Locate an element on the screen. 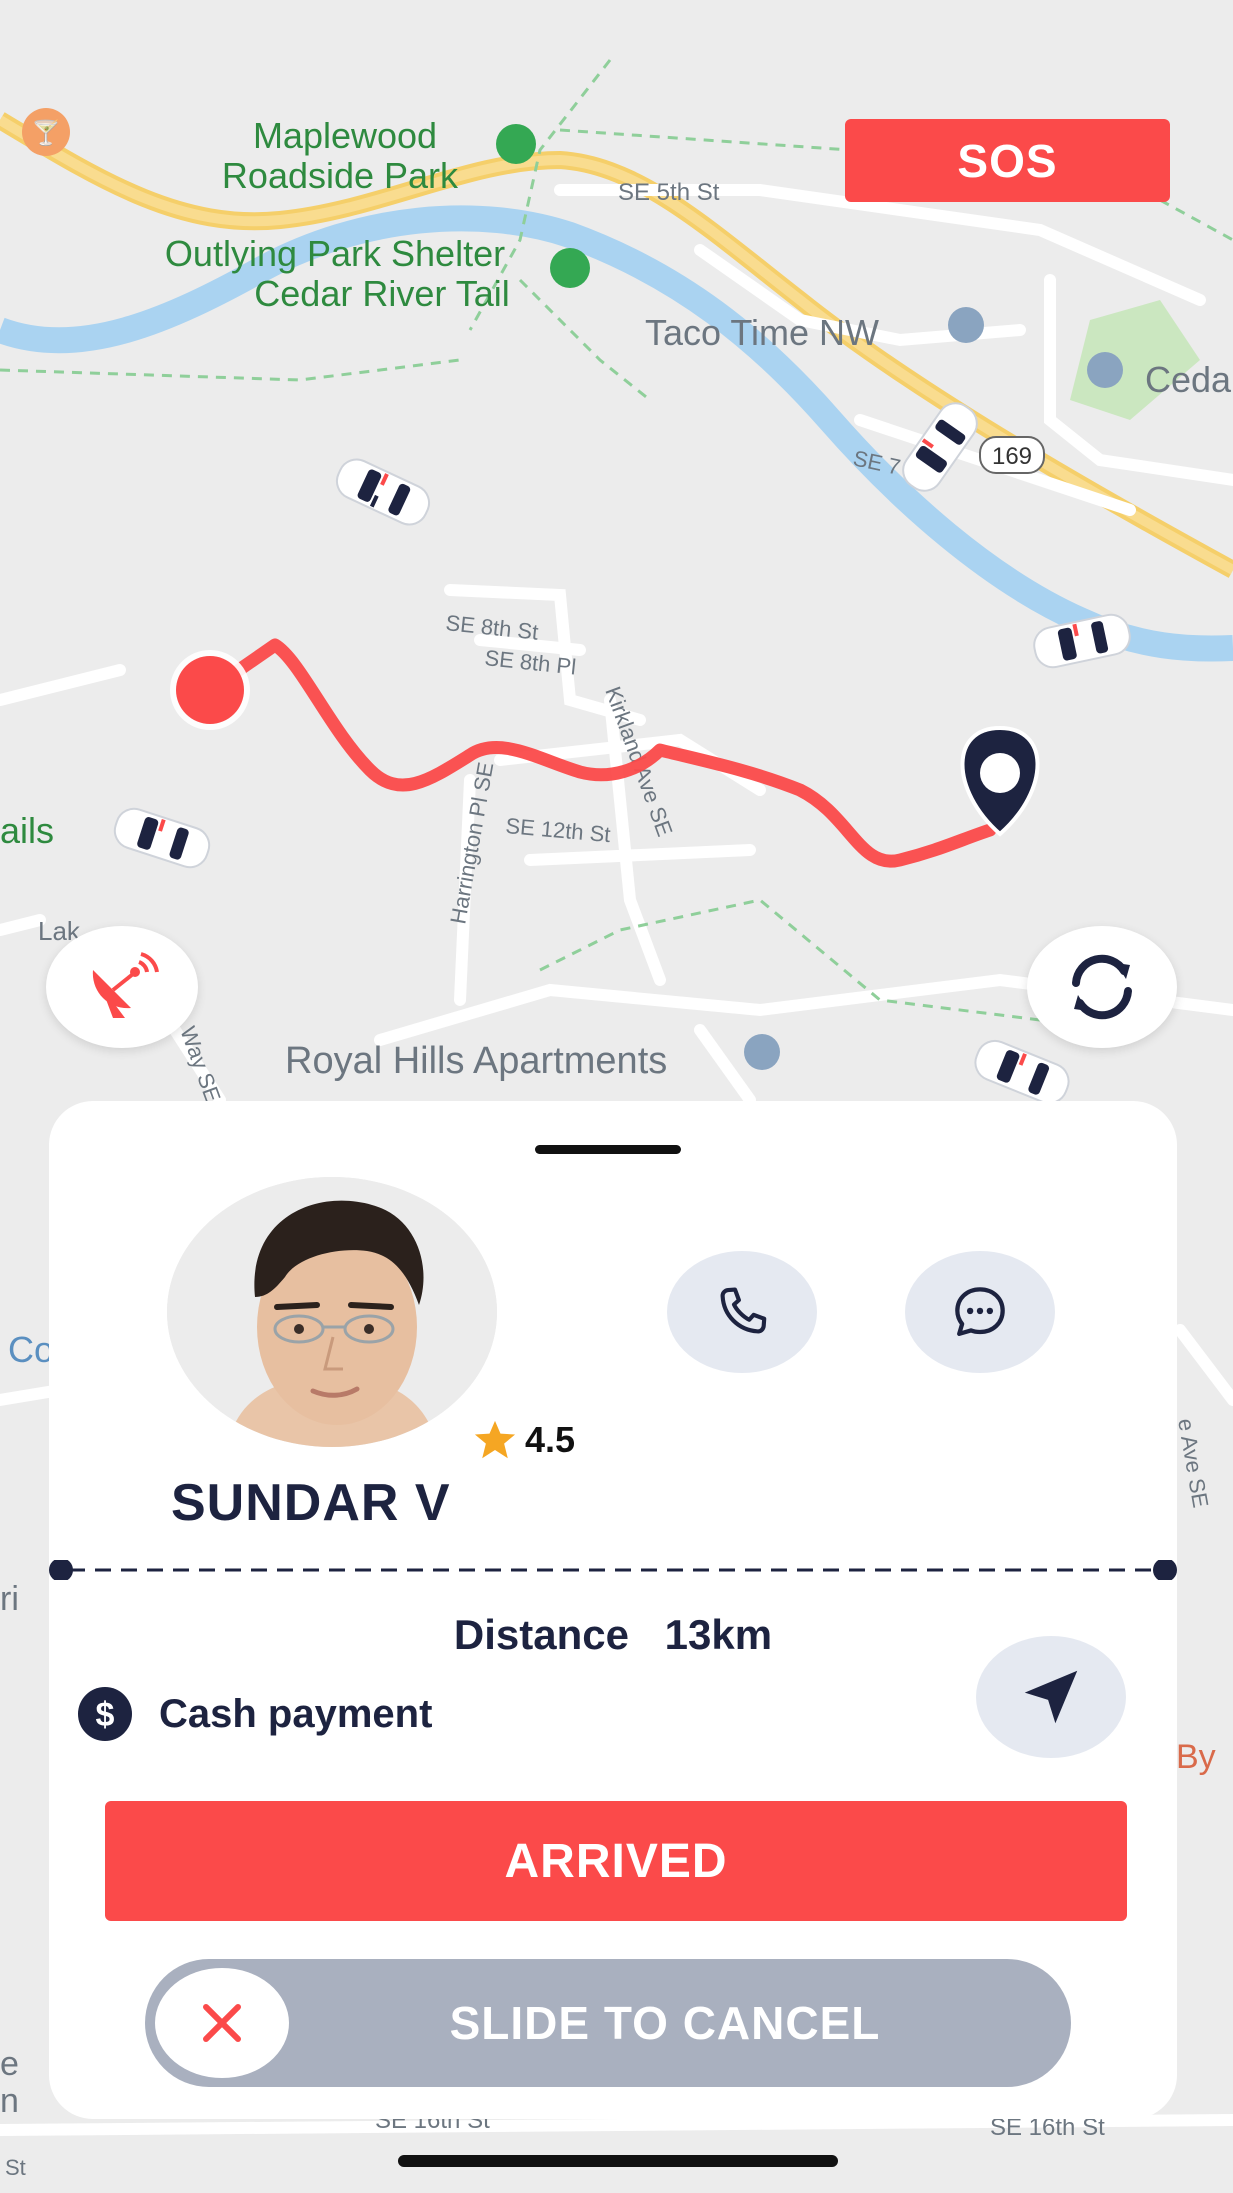  home-indicator is located at coordinates (618, 2161).